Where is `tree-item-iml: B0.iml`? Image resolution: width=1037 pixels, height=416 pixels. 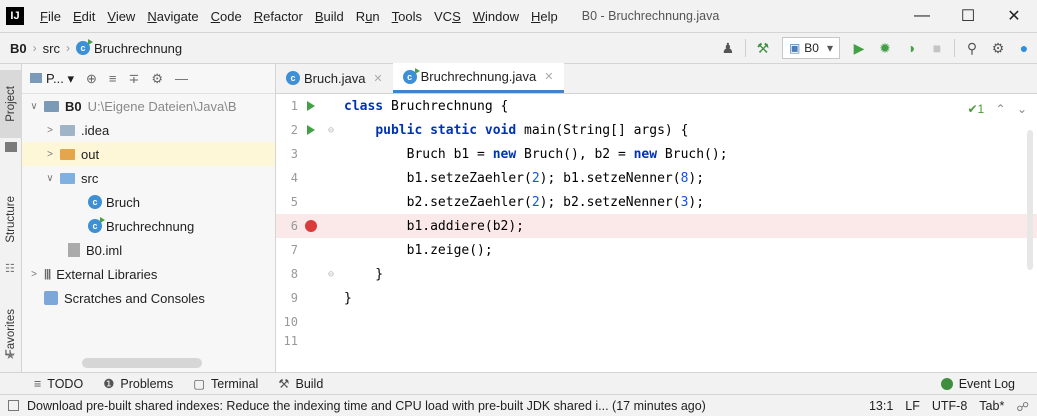
tree-item-iml: B0.iml is located at coordinates (148, 250).